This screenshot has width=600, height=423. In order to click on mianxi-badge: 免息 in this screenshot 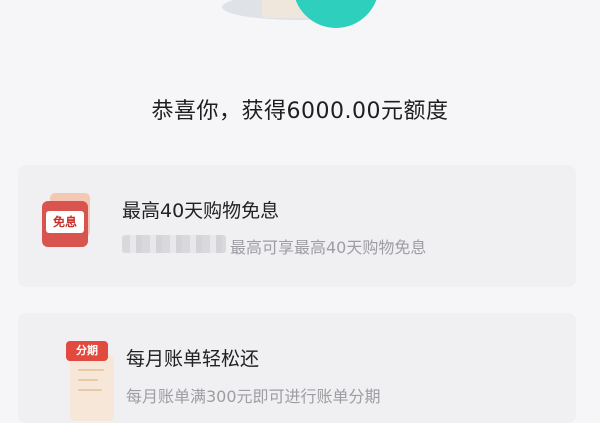, I will do `click(65, 222)`.